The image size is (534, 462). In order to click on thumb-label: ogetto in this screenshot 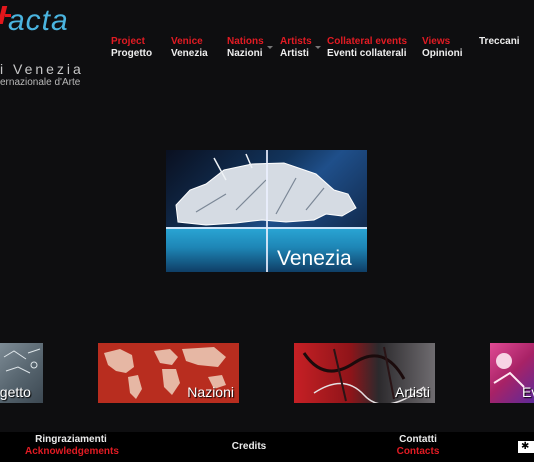, I will do `click(15, 392)`.